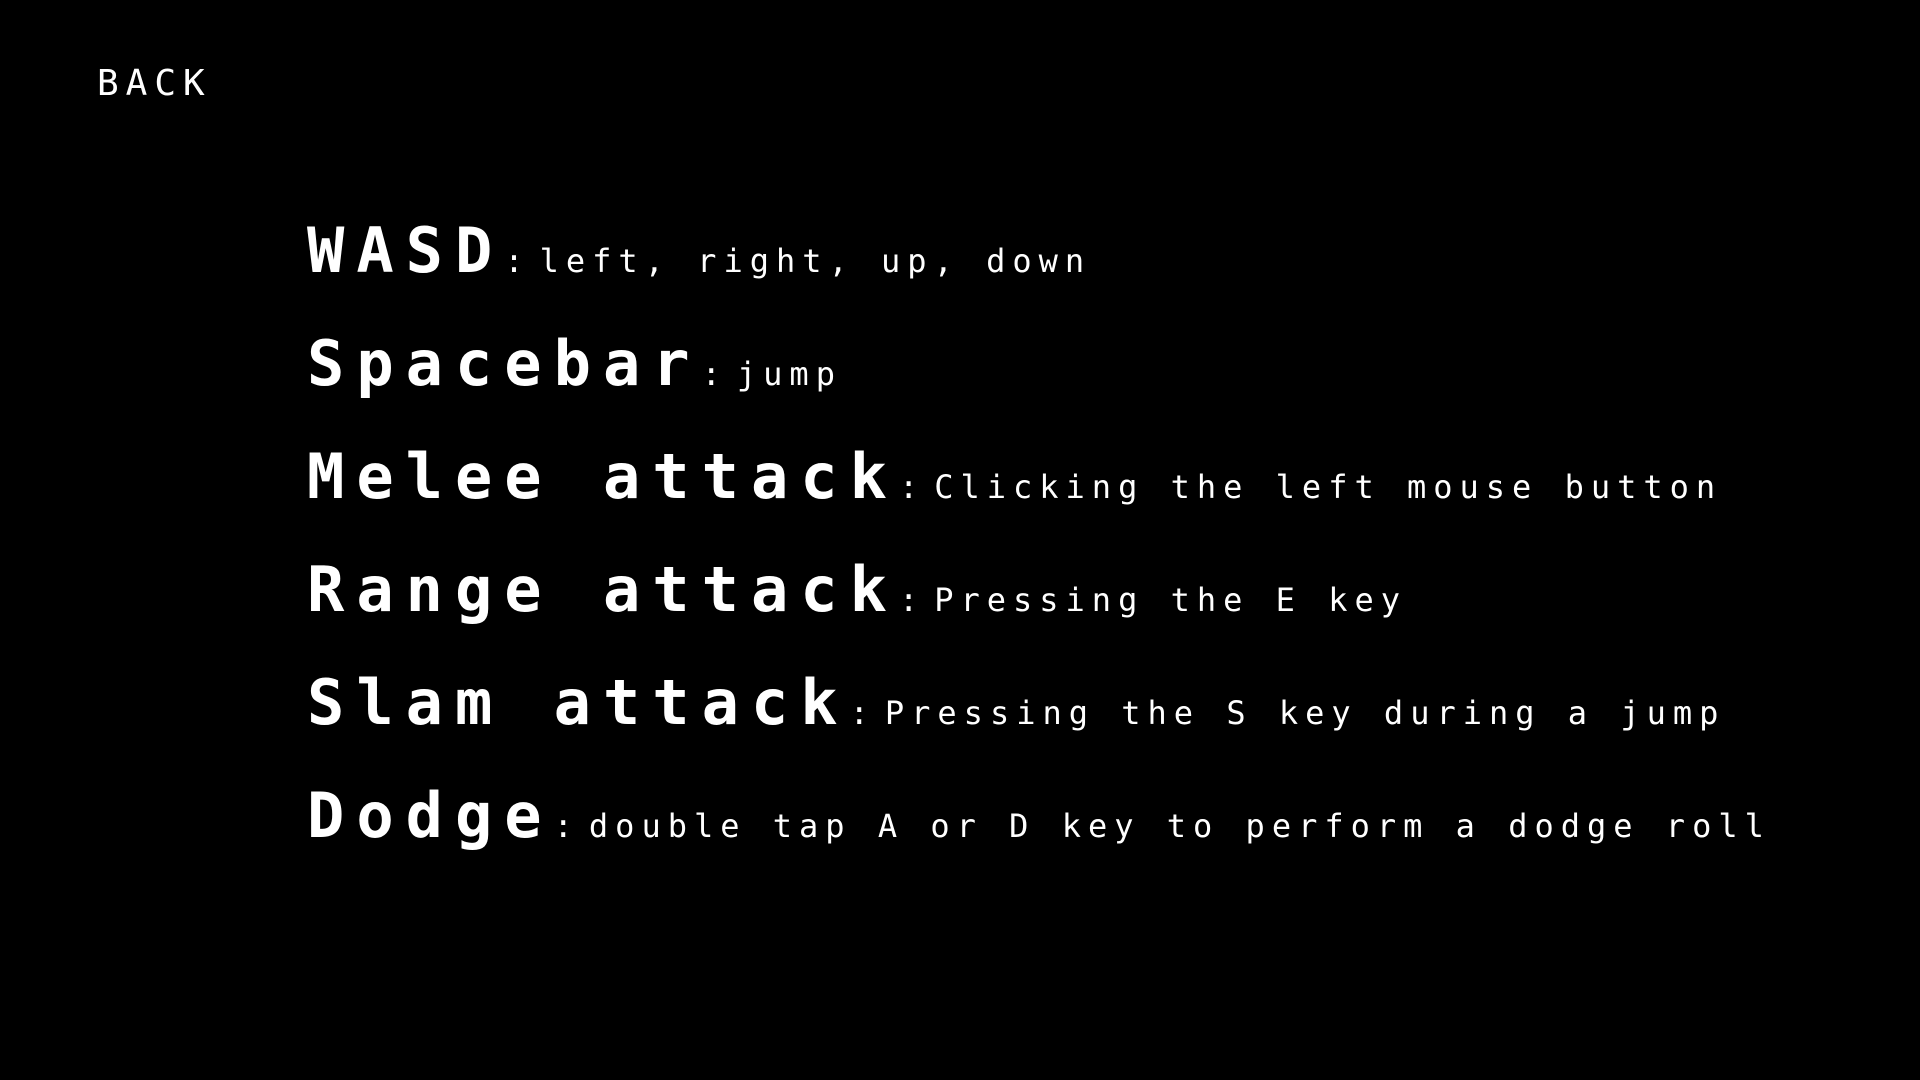 The height and width of the screenshot is (1080, 1920). Describe the element at coordinates (406, 250) in the screenshot. I see `control-key-label: WASD` at that location.